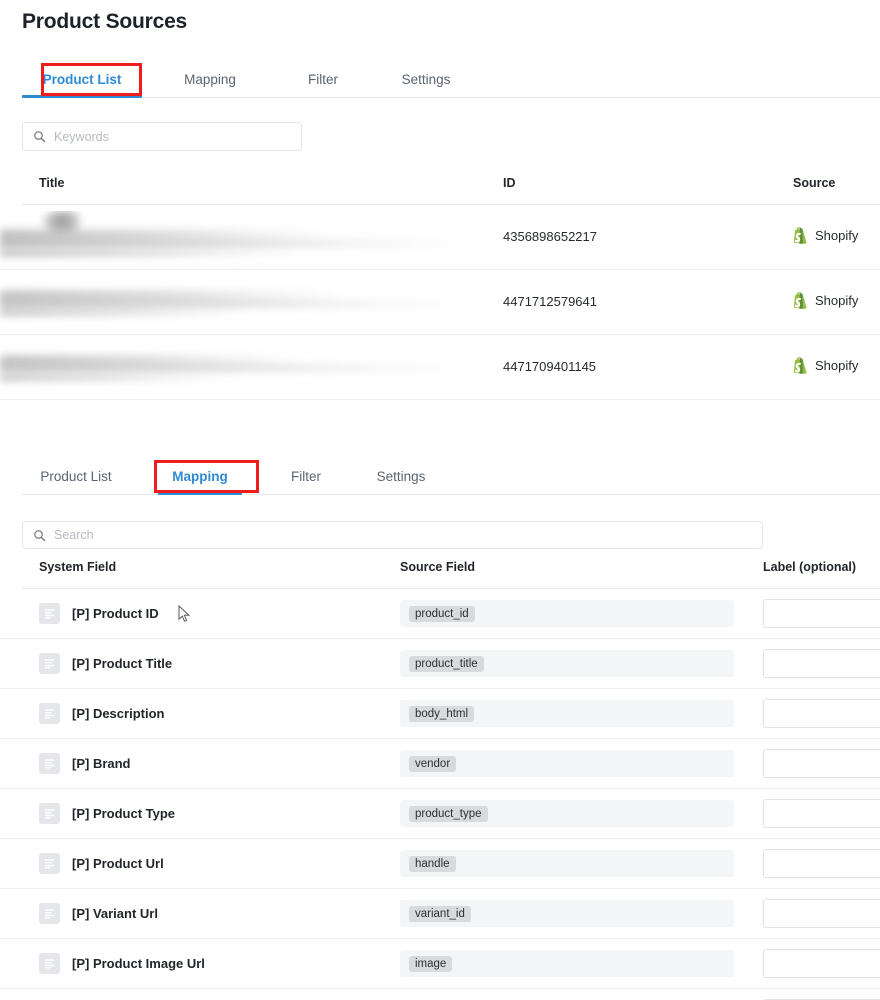 The image size is (880, 1000). What do you see at coordinates (162, 136) in the screenshot?
I see `keywords-search-input: Keywords` at bounding box center [162, 136].